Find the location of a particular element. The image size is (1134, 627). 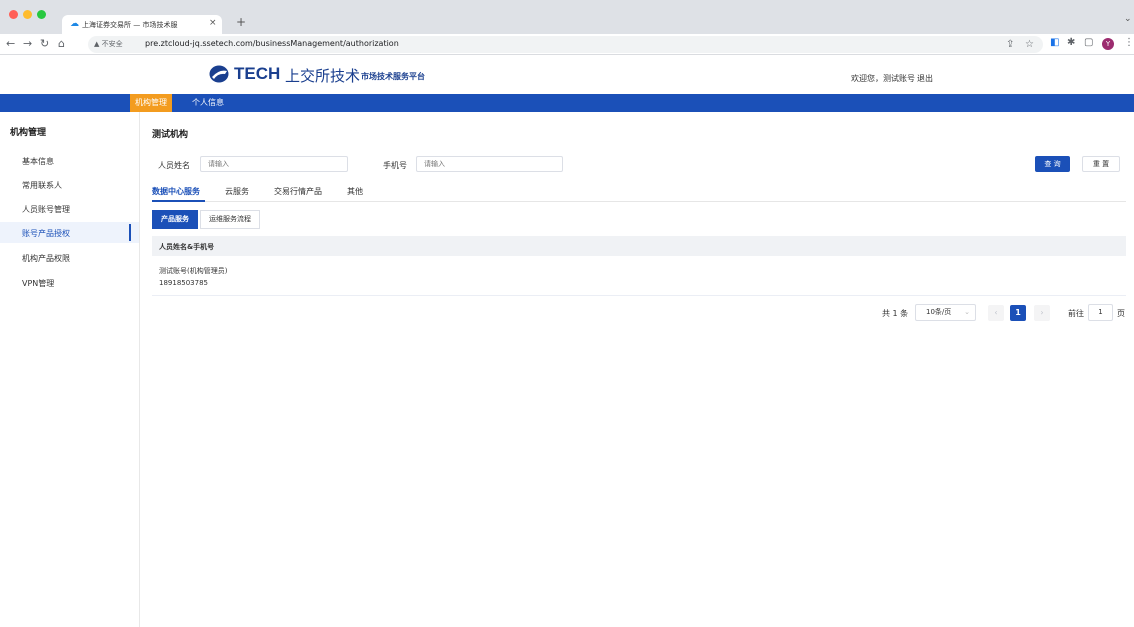

main-nav: 机构管理 个人信息 is located at coordinates (567, 103).